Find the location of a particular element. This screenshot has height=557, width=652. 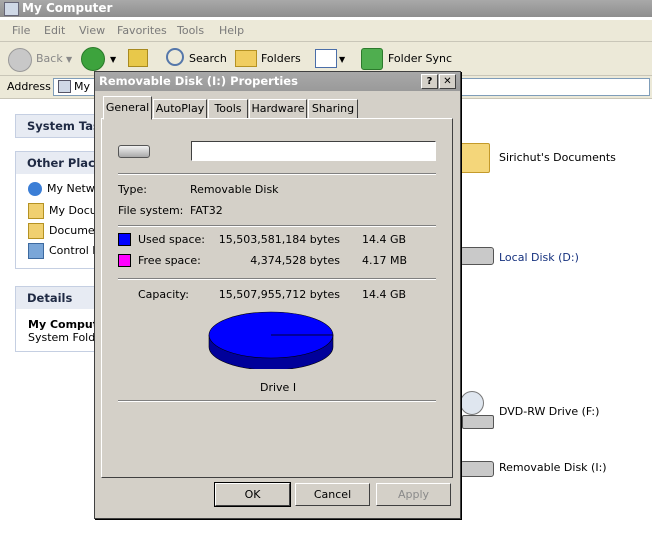

used-space-size: 14.4 GB is located at coordinates (384, 239).